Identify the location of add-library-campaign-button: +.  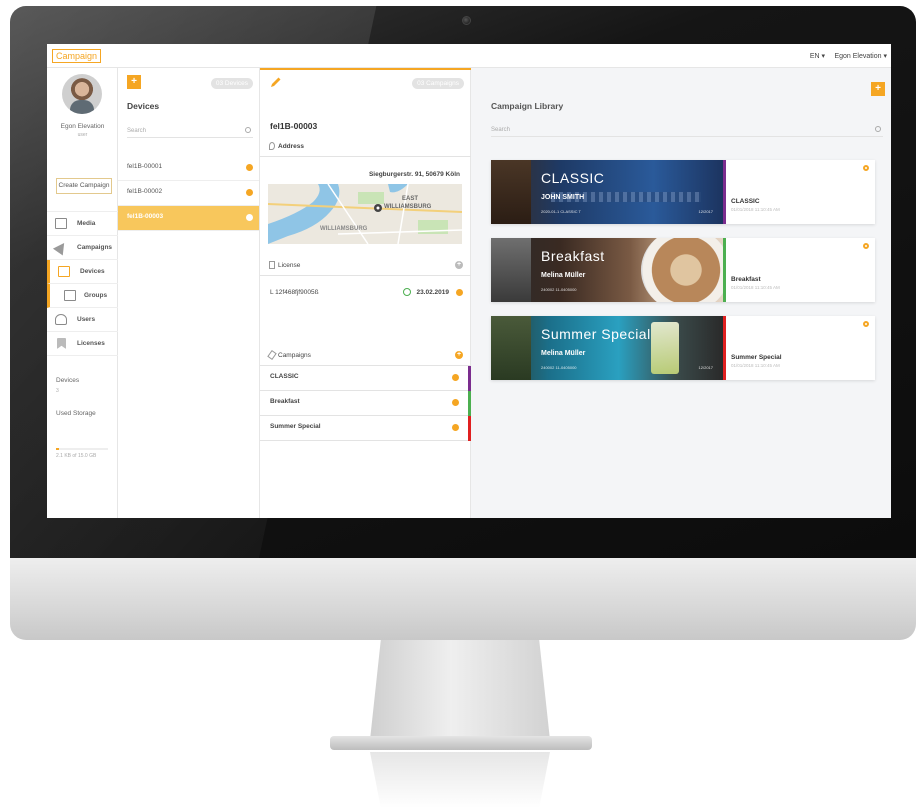
(878, 89).